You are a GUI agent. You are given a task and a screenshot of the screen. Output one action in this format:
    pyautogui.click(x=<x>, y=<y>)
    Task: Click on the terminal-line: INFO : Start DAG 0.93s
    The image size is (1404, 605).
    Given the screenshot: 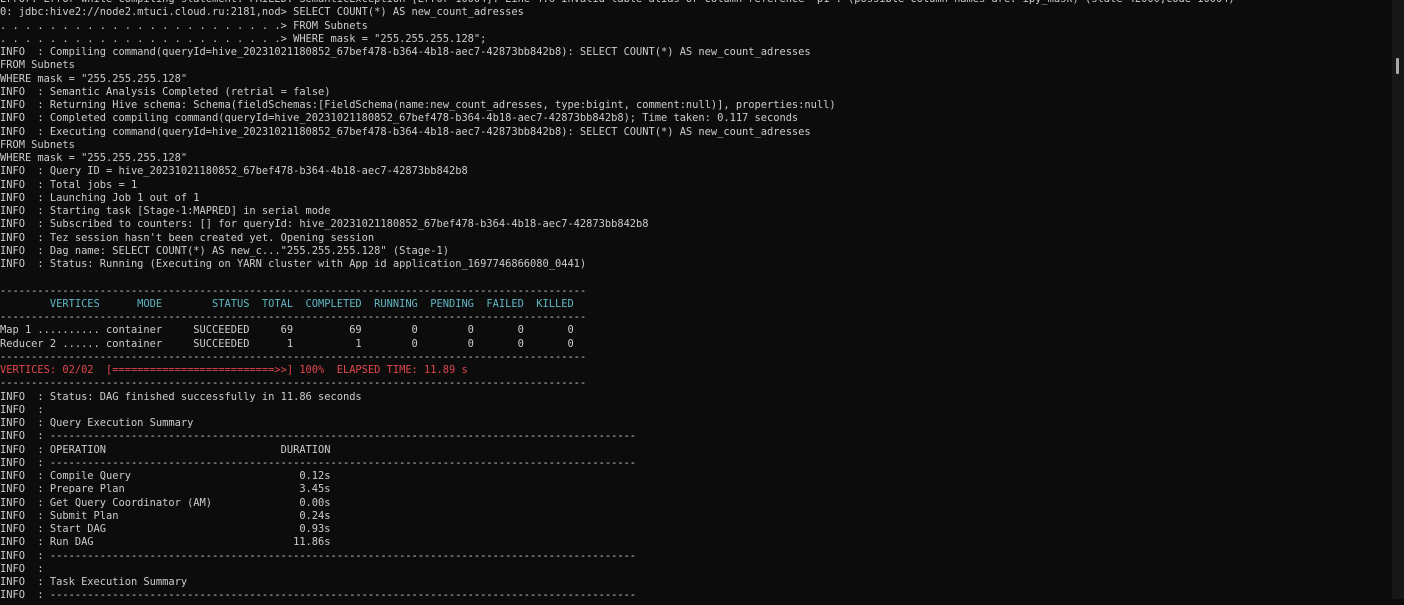 What is the action you would take?
    pyautogui.click(x=165, y=529)
    